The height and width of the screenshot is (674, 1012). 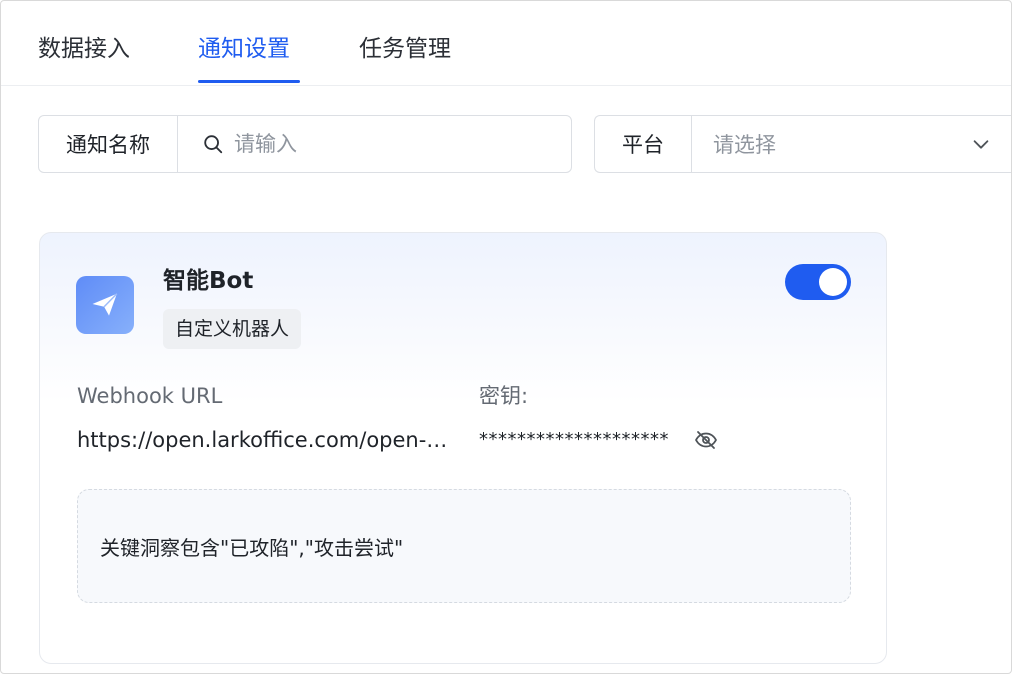 I want to click on notification-name-input, so click(x=384, y=144).